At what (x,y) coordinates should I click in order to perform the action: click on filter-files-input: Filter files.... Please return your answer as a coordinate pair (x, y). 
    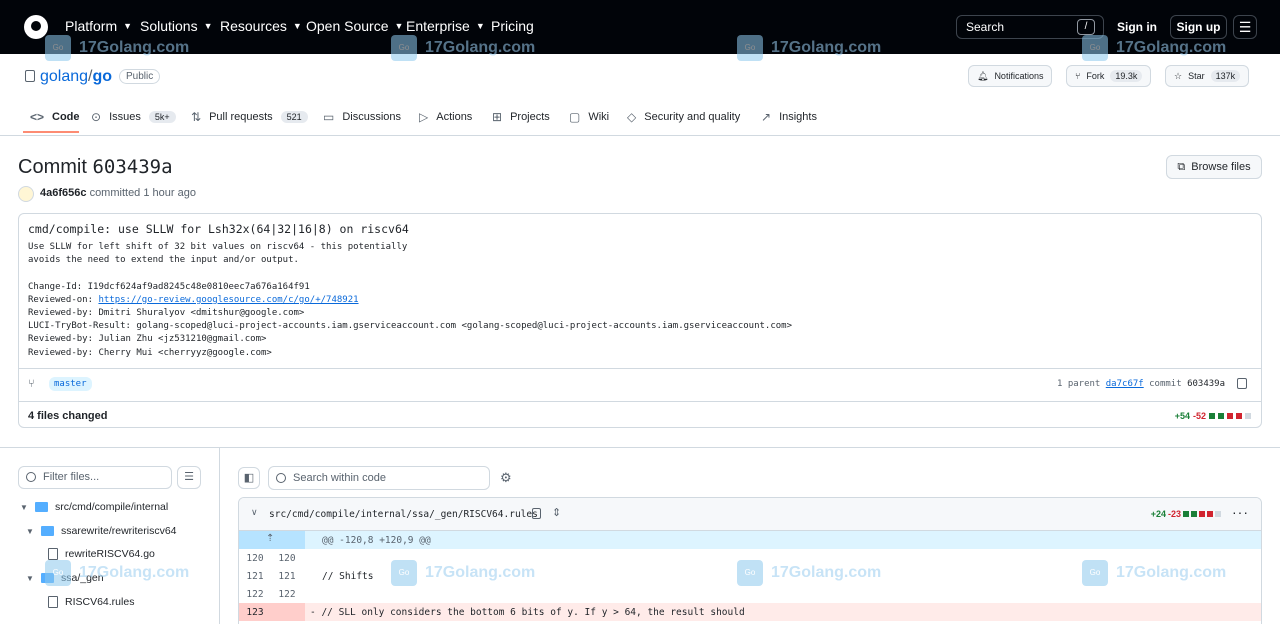
    Looking at the image, I should click on (95, 477).